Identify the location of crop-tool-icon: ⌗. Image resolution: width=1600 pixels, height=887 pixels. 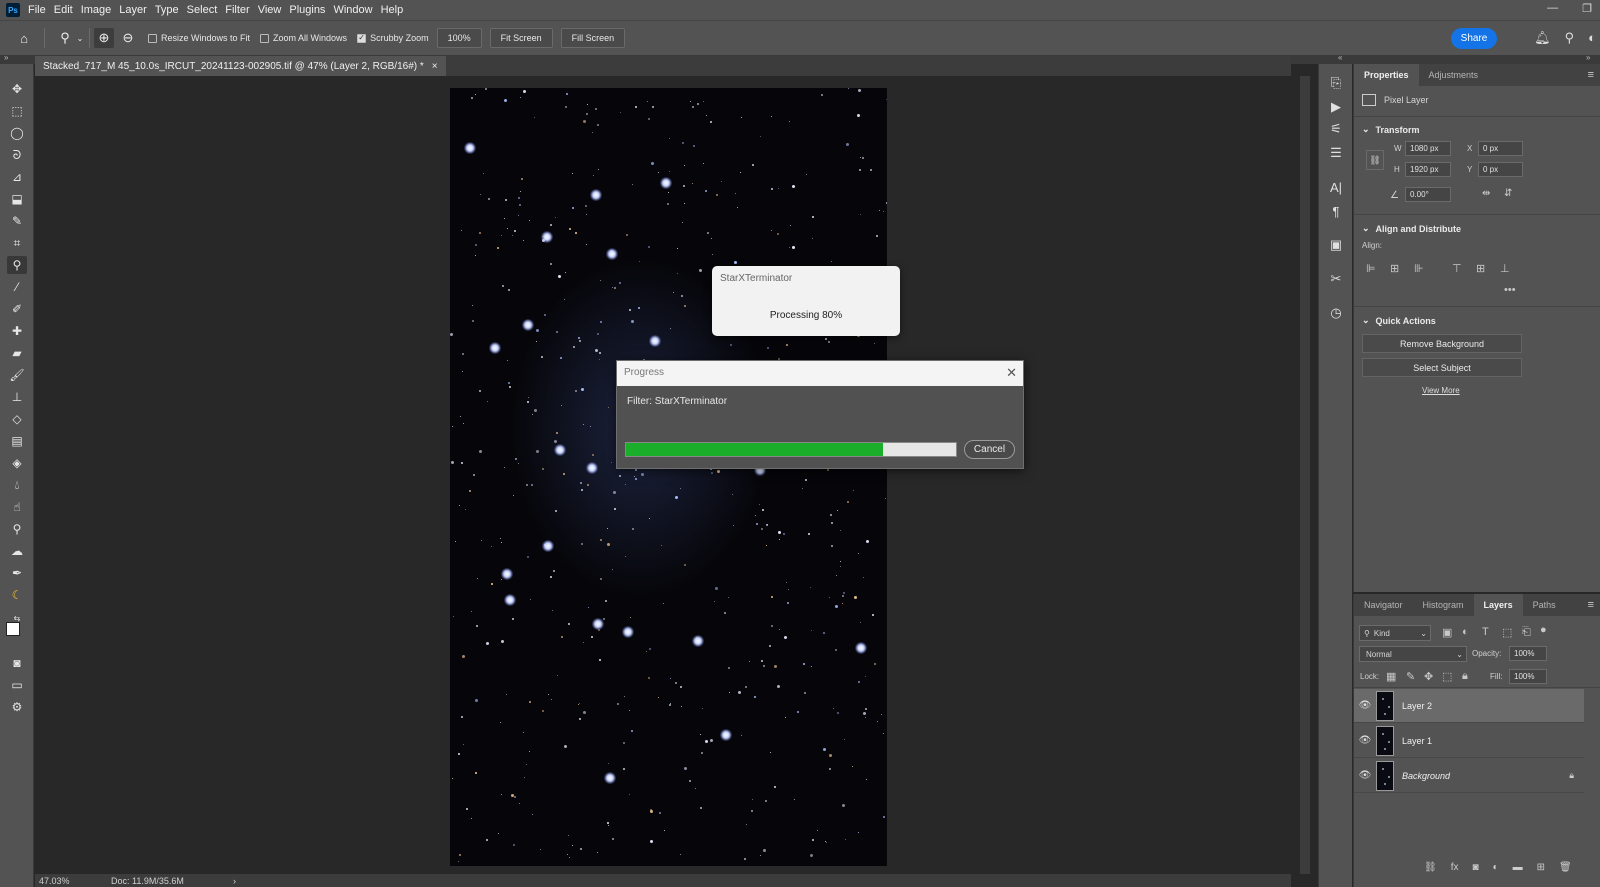
(17, 243).